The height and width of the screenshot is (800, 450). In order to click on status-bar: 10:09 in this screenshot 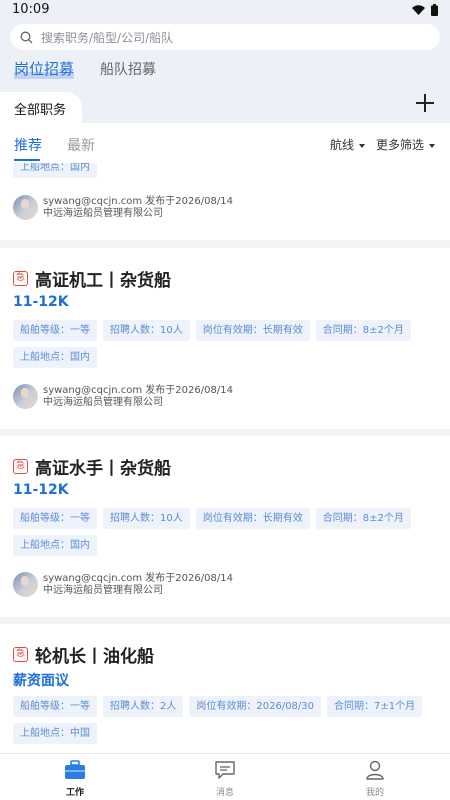, I will do `click(225, 10)`.